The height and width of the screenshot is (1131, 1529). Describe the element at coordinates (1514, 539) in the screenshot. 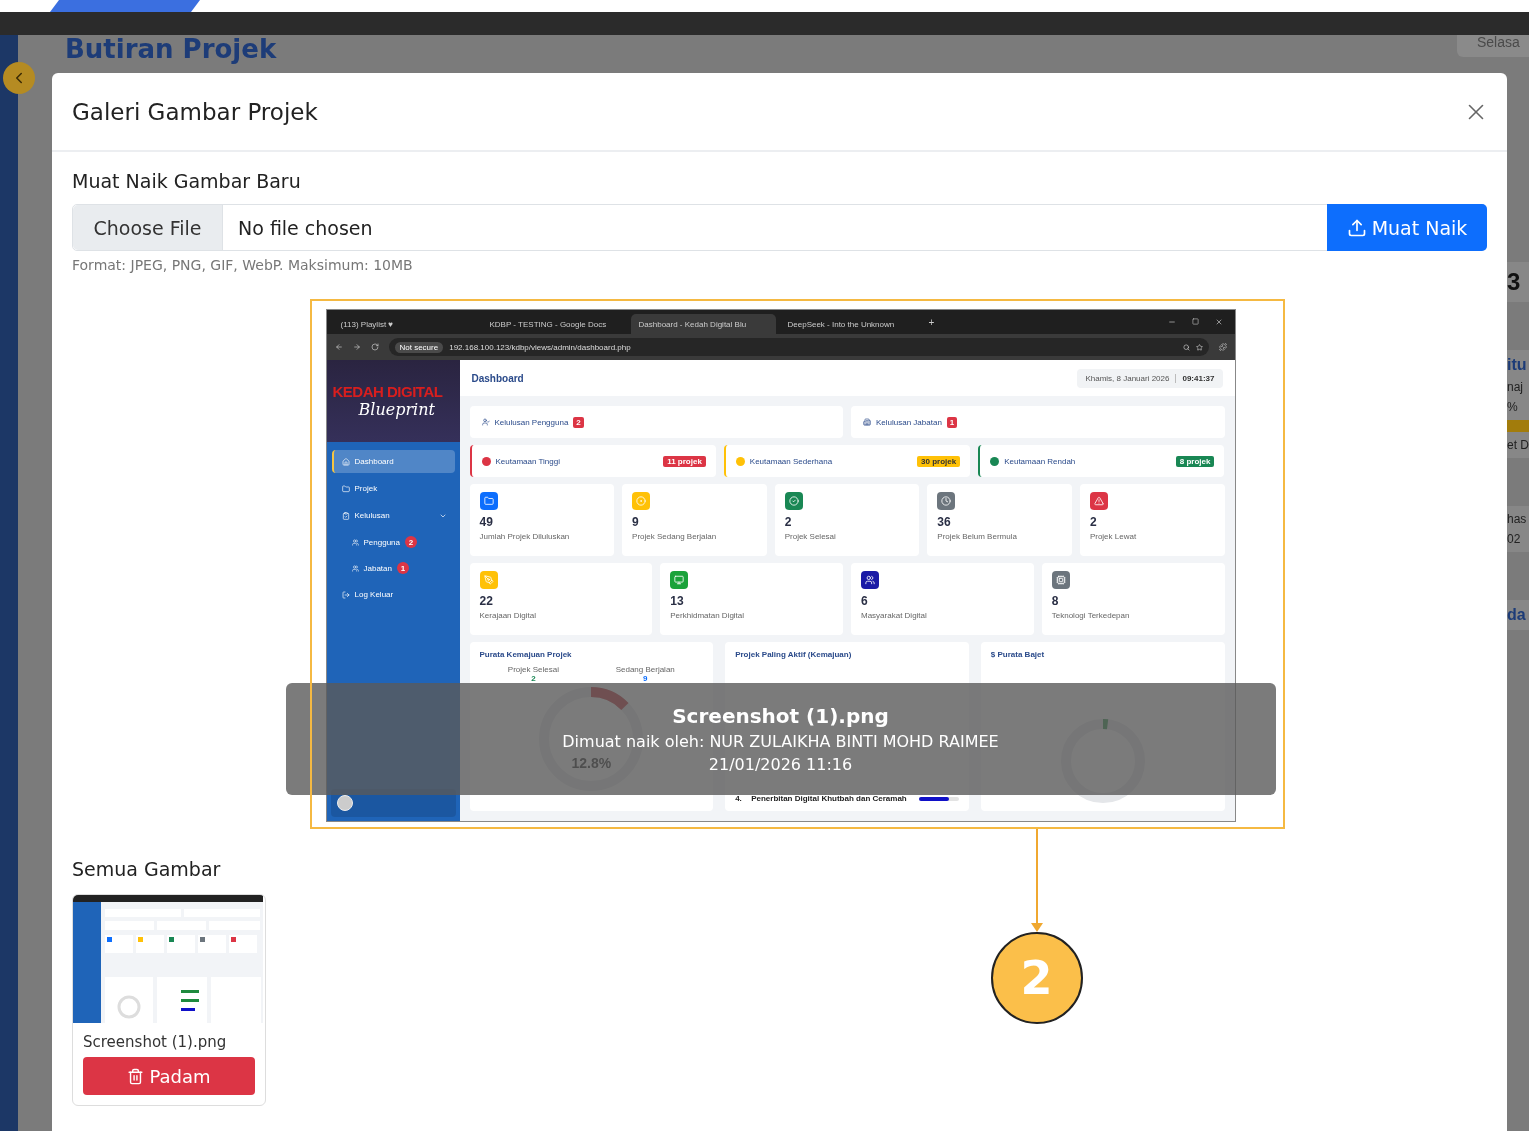

I see `card-text: 02` at that location.